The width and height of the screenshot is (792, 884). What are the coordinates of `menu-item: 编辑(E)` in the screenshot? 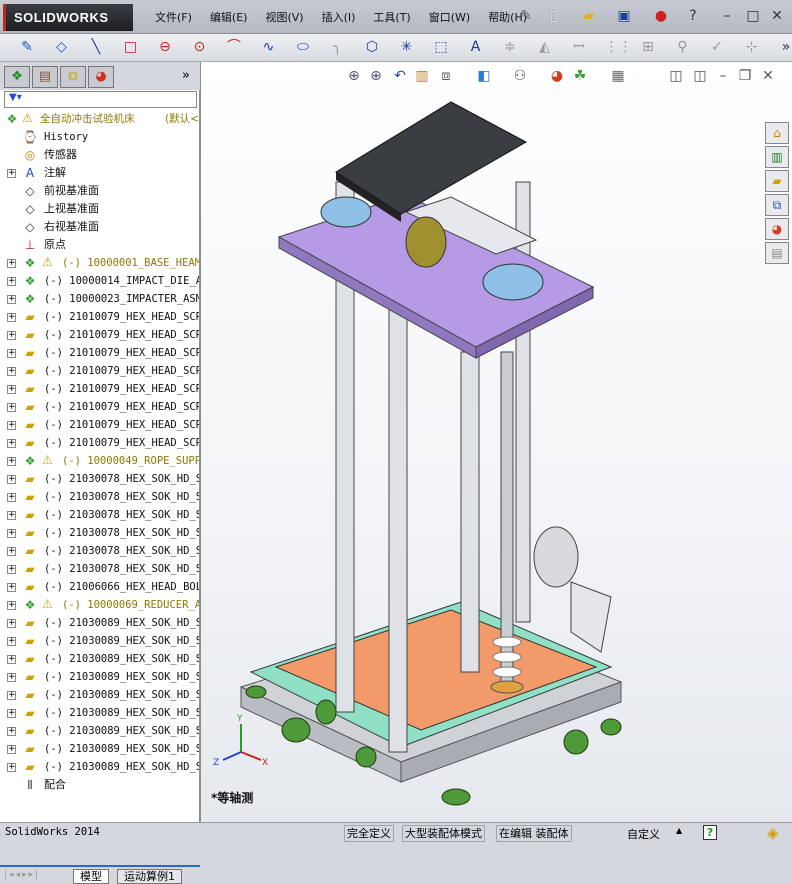 It's located at (229, 17).